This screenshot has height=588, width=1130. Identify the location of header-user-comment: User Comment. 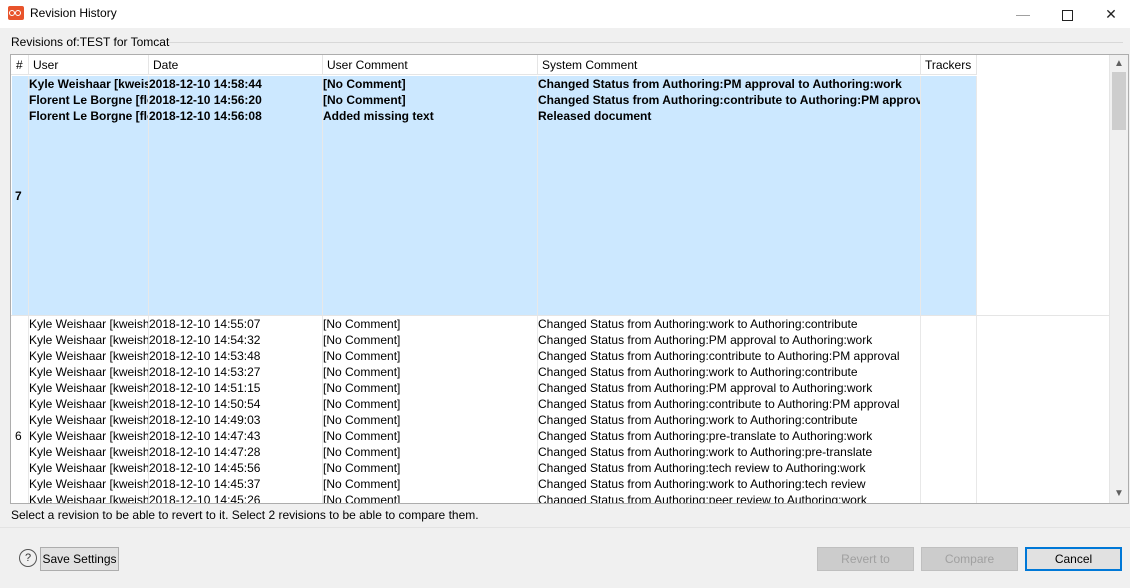
(430, 65).